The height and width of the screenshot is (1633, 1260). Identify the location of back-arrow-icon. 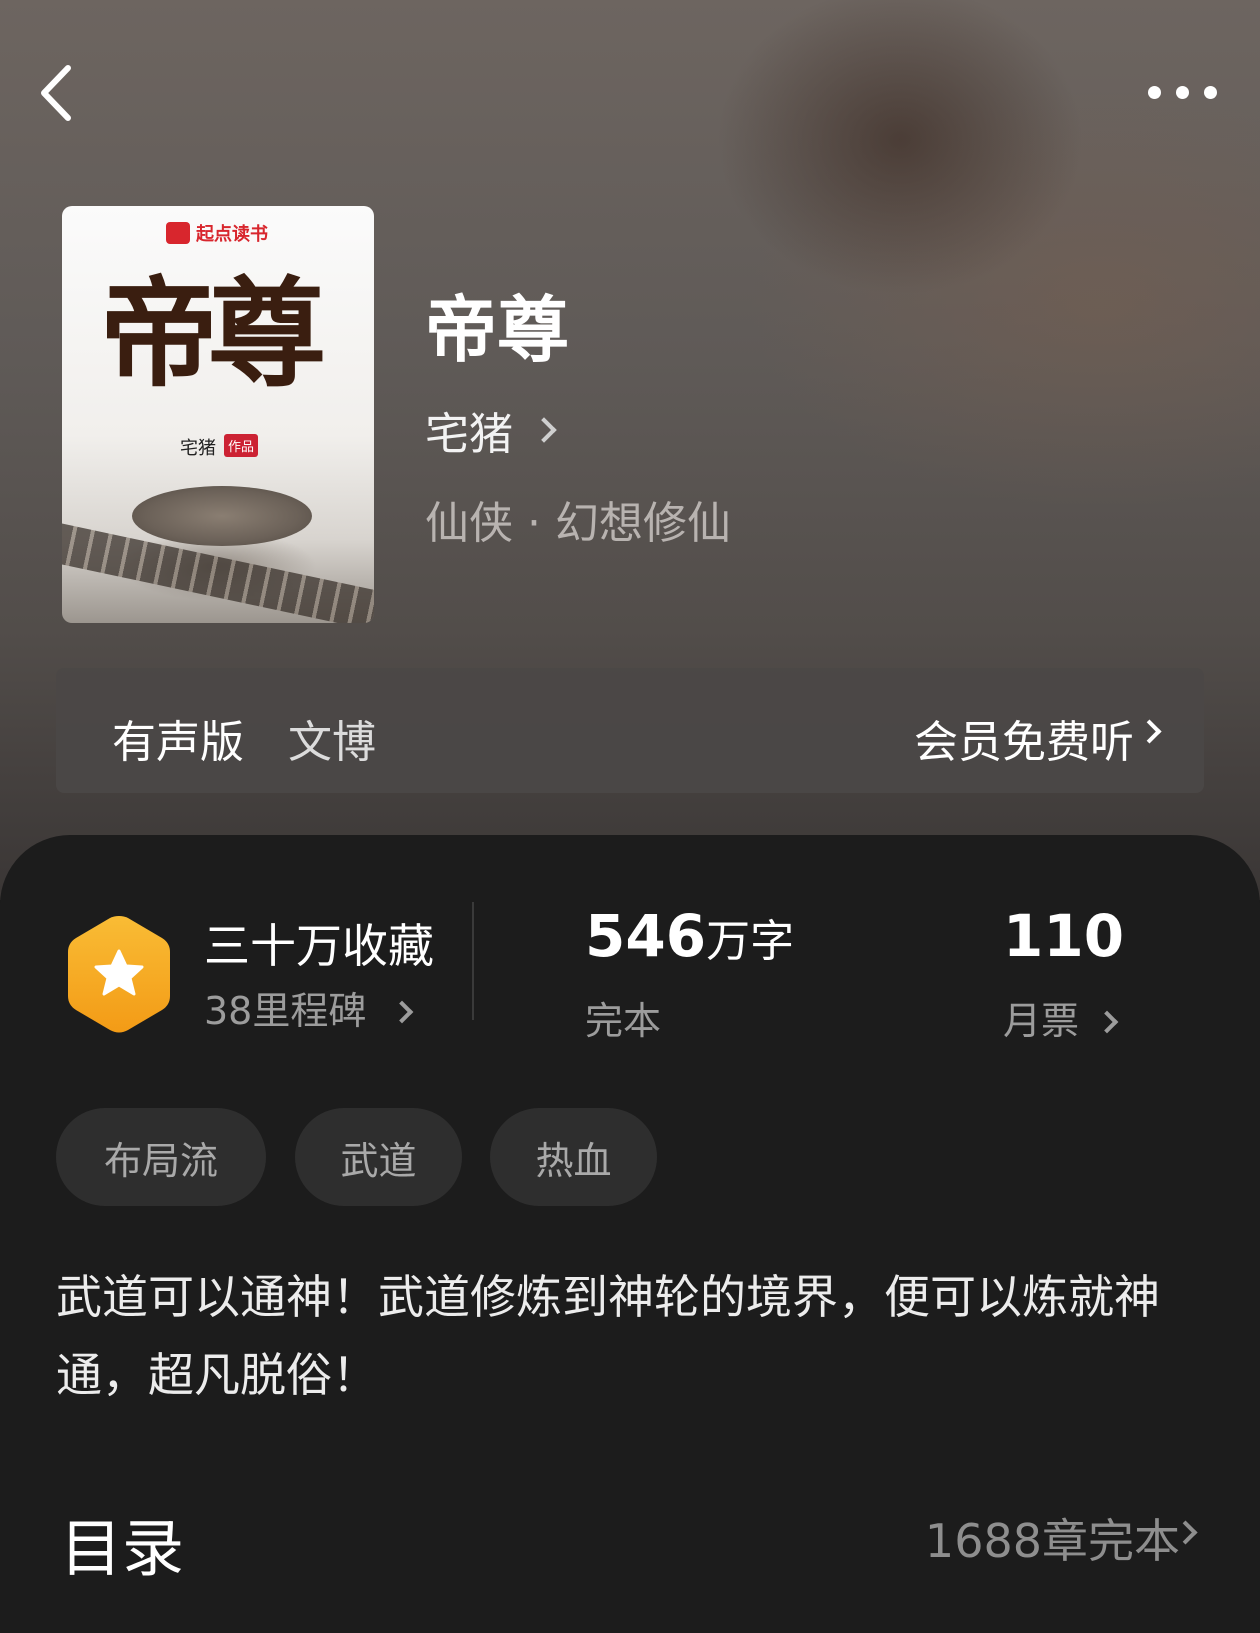
(56, 93).